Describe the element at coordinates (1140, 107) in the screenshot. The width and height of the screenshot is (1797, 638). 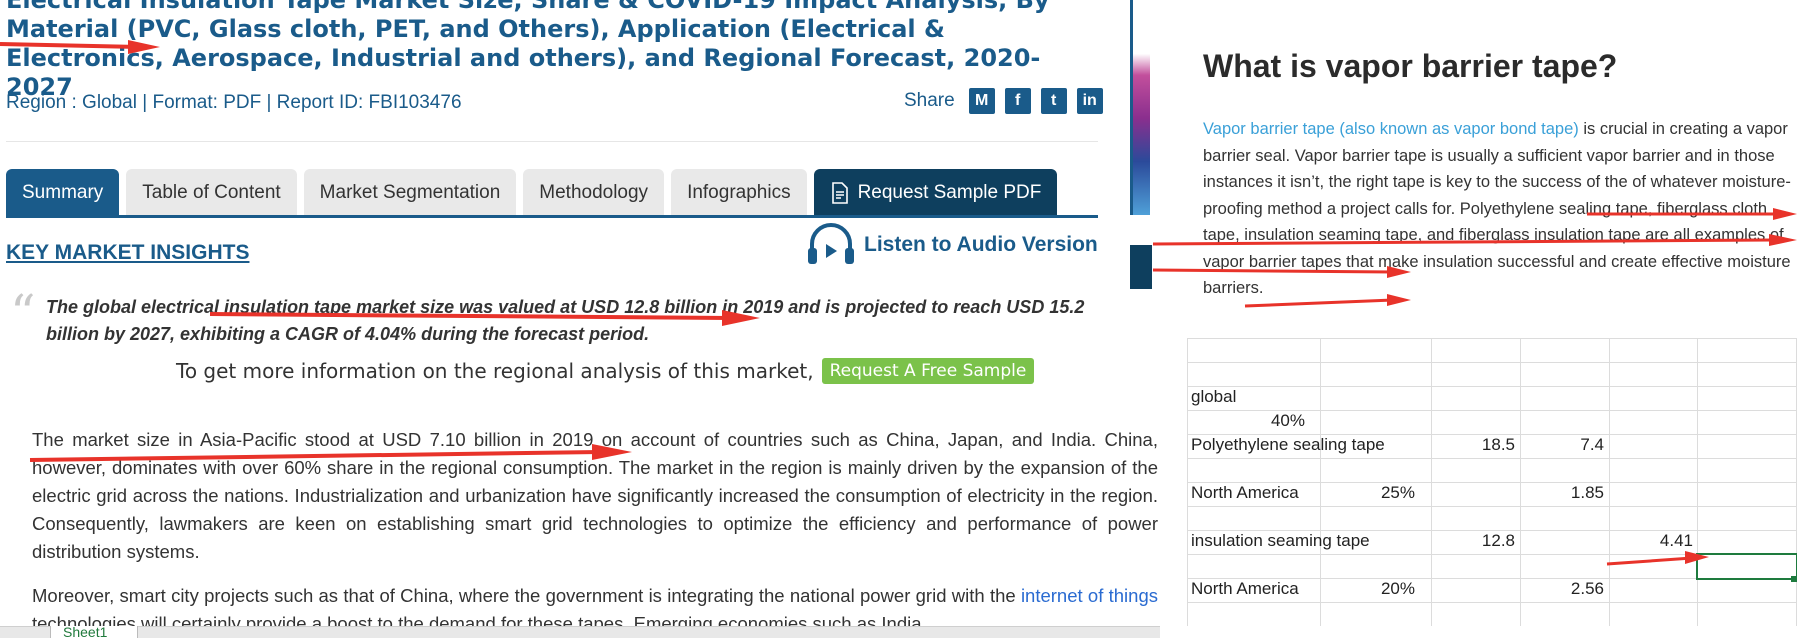
I see `background-window-strip` at that location.